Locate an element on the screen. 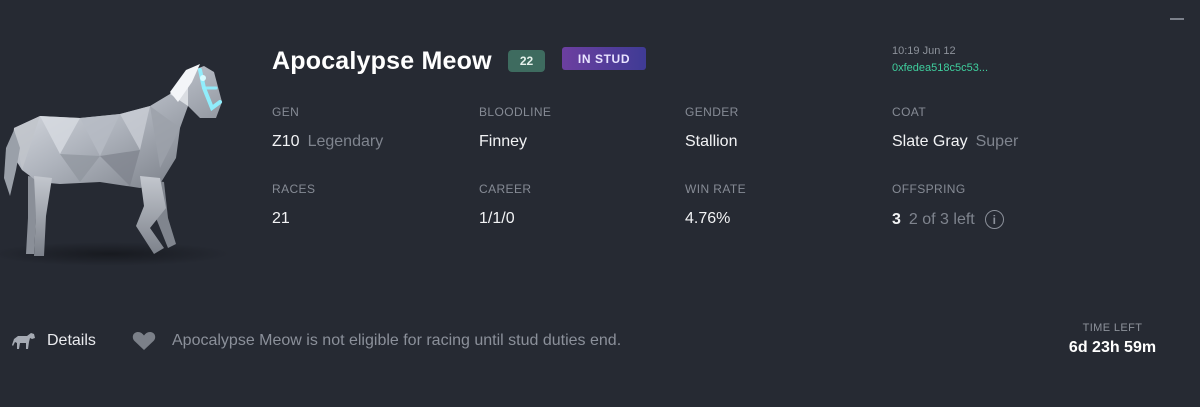 The image size is (1200, 407). stat-value: 21 is located at coordinates (281, 218).